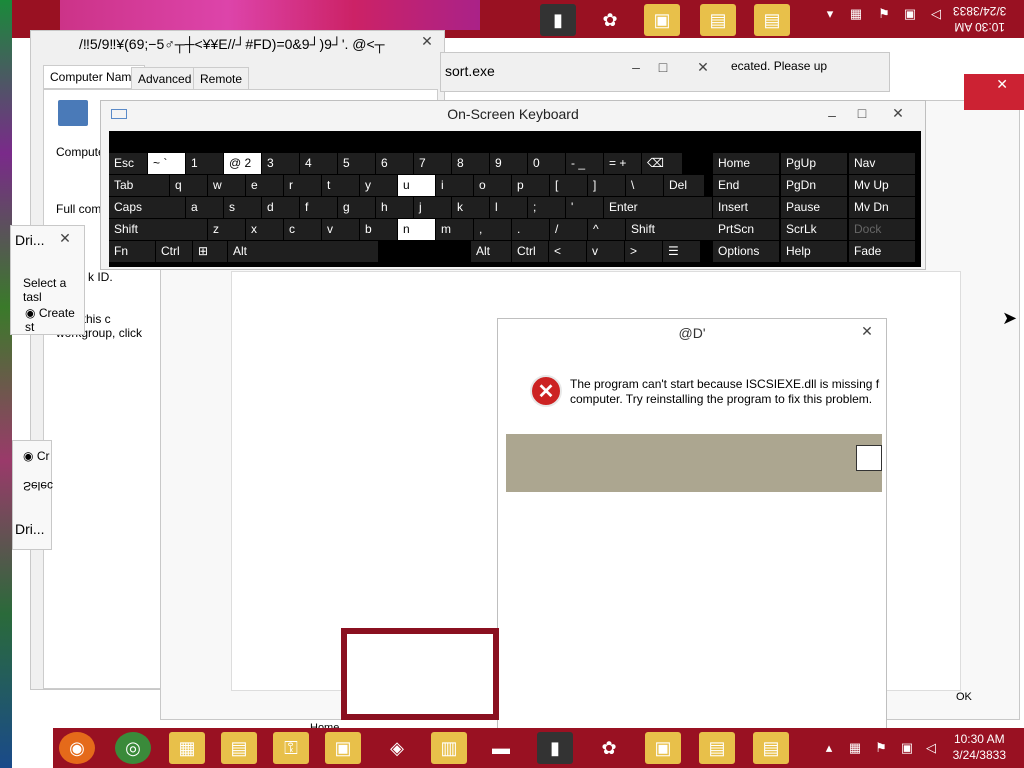 This screenshot has width=1024, height=768. I want to click on key: 1, so click(204, 163).